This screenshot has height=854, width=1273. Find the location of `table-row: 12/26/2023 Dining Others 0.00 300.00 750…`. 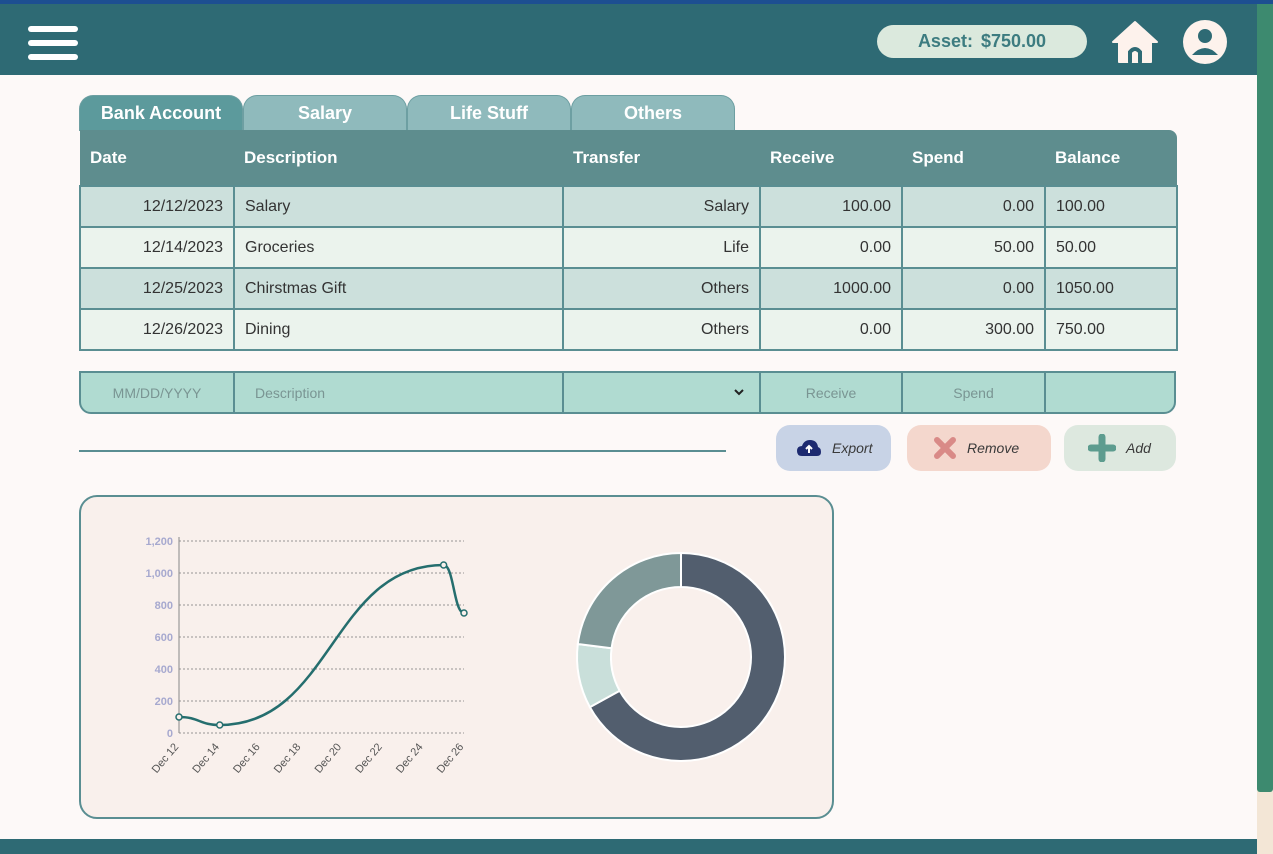

table-row: 12/26/2023 Dining Others 0.00 300.00 750… is located at coordinates (628, 329).